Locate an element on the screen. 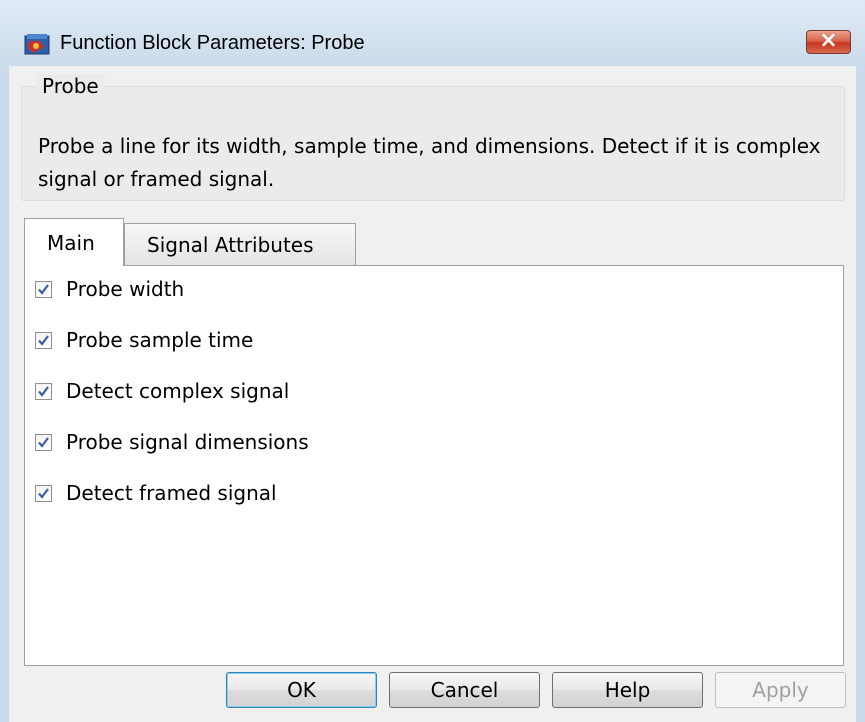  probe-sample-time-checkbox is located at coordinates (43, 340).